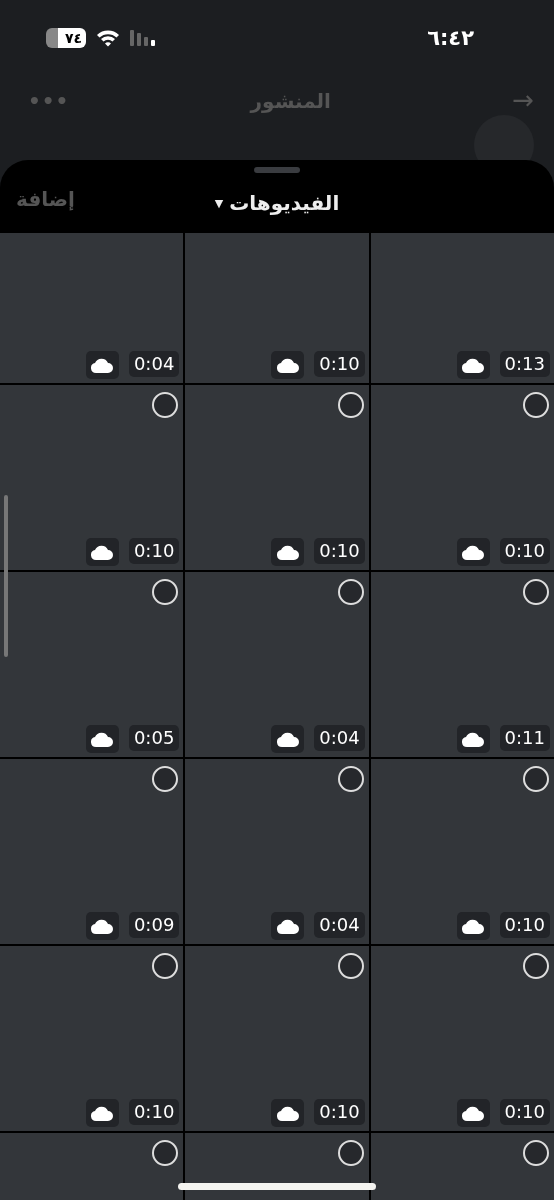 Image resolution: width=554 pixels, height=1200 pixels. I want to click on clock-time: ٦:٤٢, so click(450, 37).